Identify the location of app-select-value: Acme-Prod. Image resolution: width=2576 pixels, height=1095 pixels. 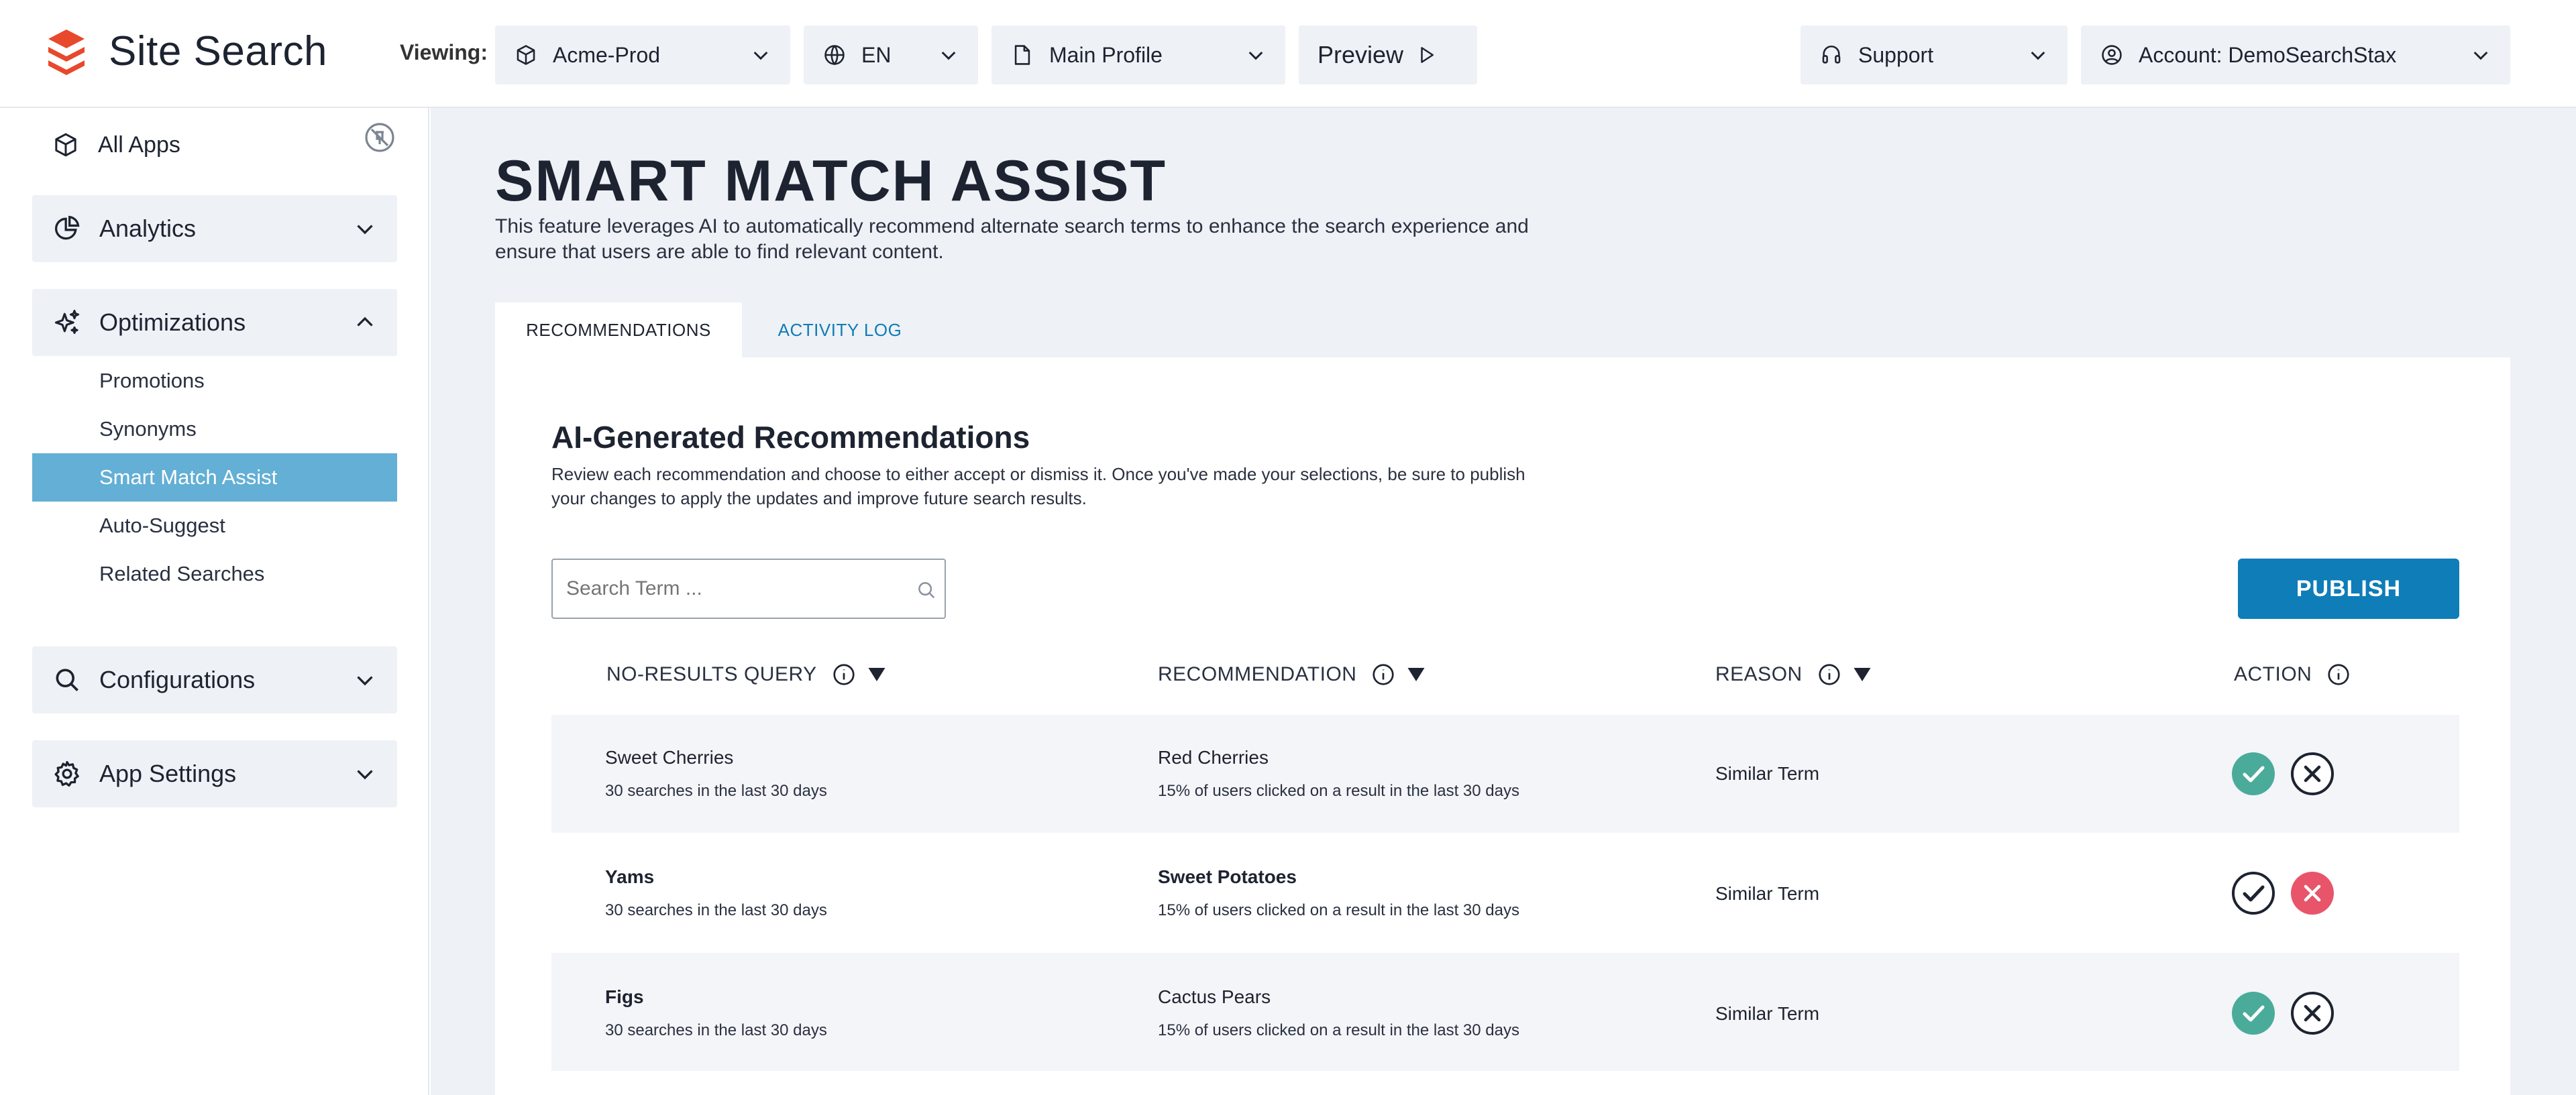
(607, 54).